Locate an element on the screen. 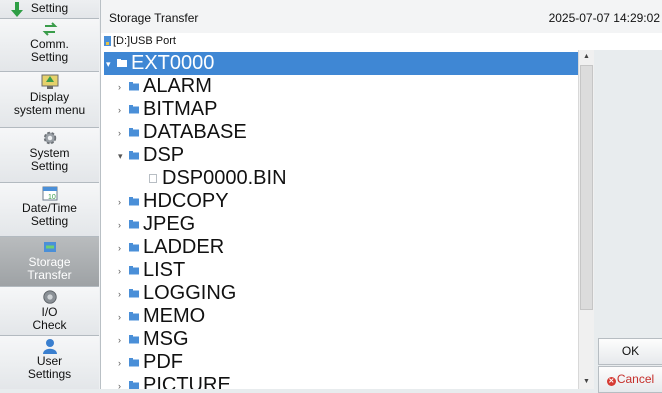 Image resolution: width=662 pixels, height=393 pixels. sidebar-item-label: Date/Time Setting is located at coordinates (49, 214).